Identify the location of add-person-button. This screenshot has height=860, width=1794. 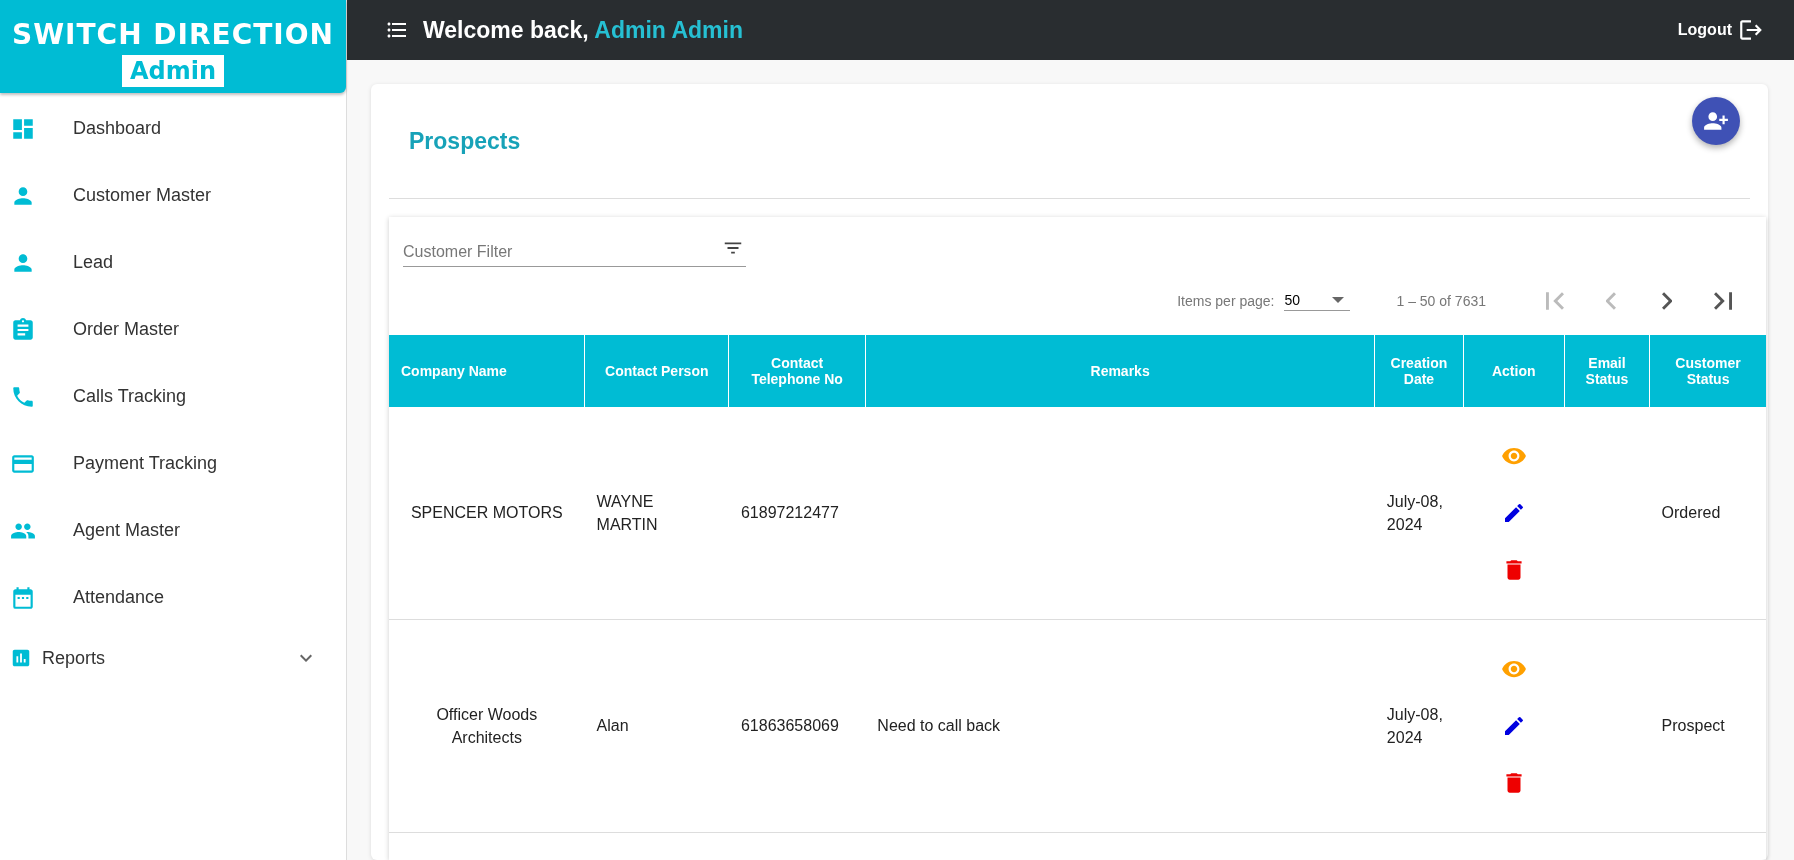
(1716, 121).